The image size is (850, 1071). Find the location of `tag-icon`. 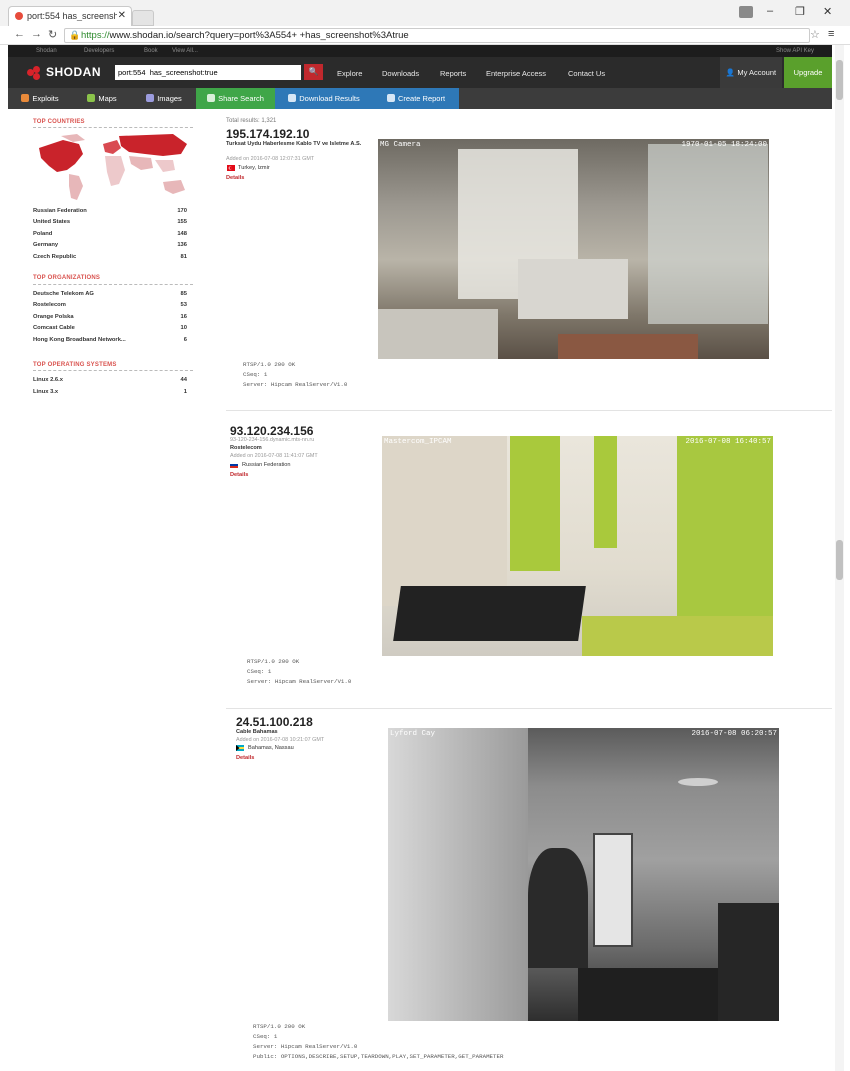

tag-icon is located at coordinates (211, 98).